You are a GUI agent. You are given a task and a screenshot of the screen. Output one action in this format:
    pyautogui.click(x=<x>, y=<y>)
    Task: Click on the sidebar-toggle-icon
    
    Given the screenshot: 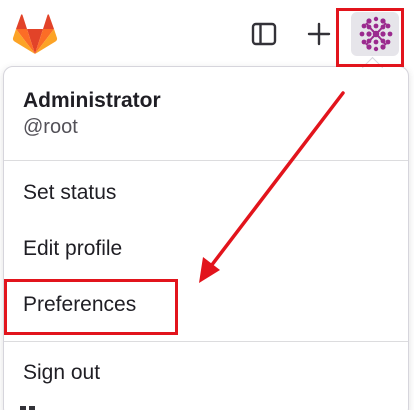 What is the action you would take?
    pyautogui.click(x=264, y=34)
    